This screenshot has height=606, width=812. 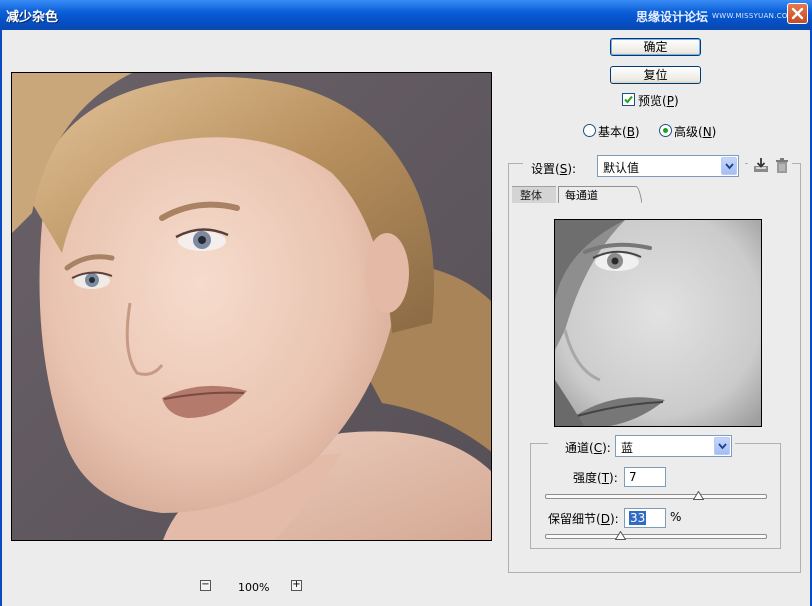 I want to click on save-settings-button, so click(x=761, y=167).